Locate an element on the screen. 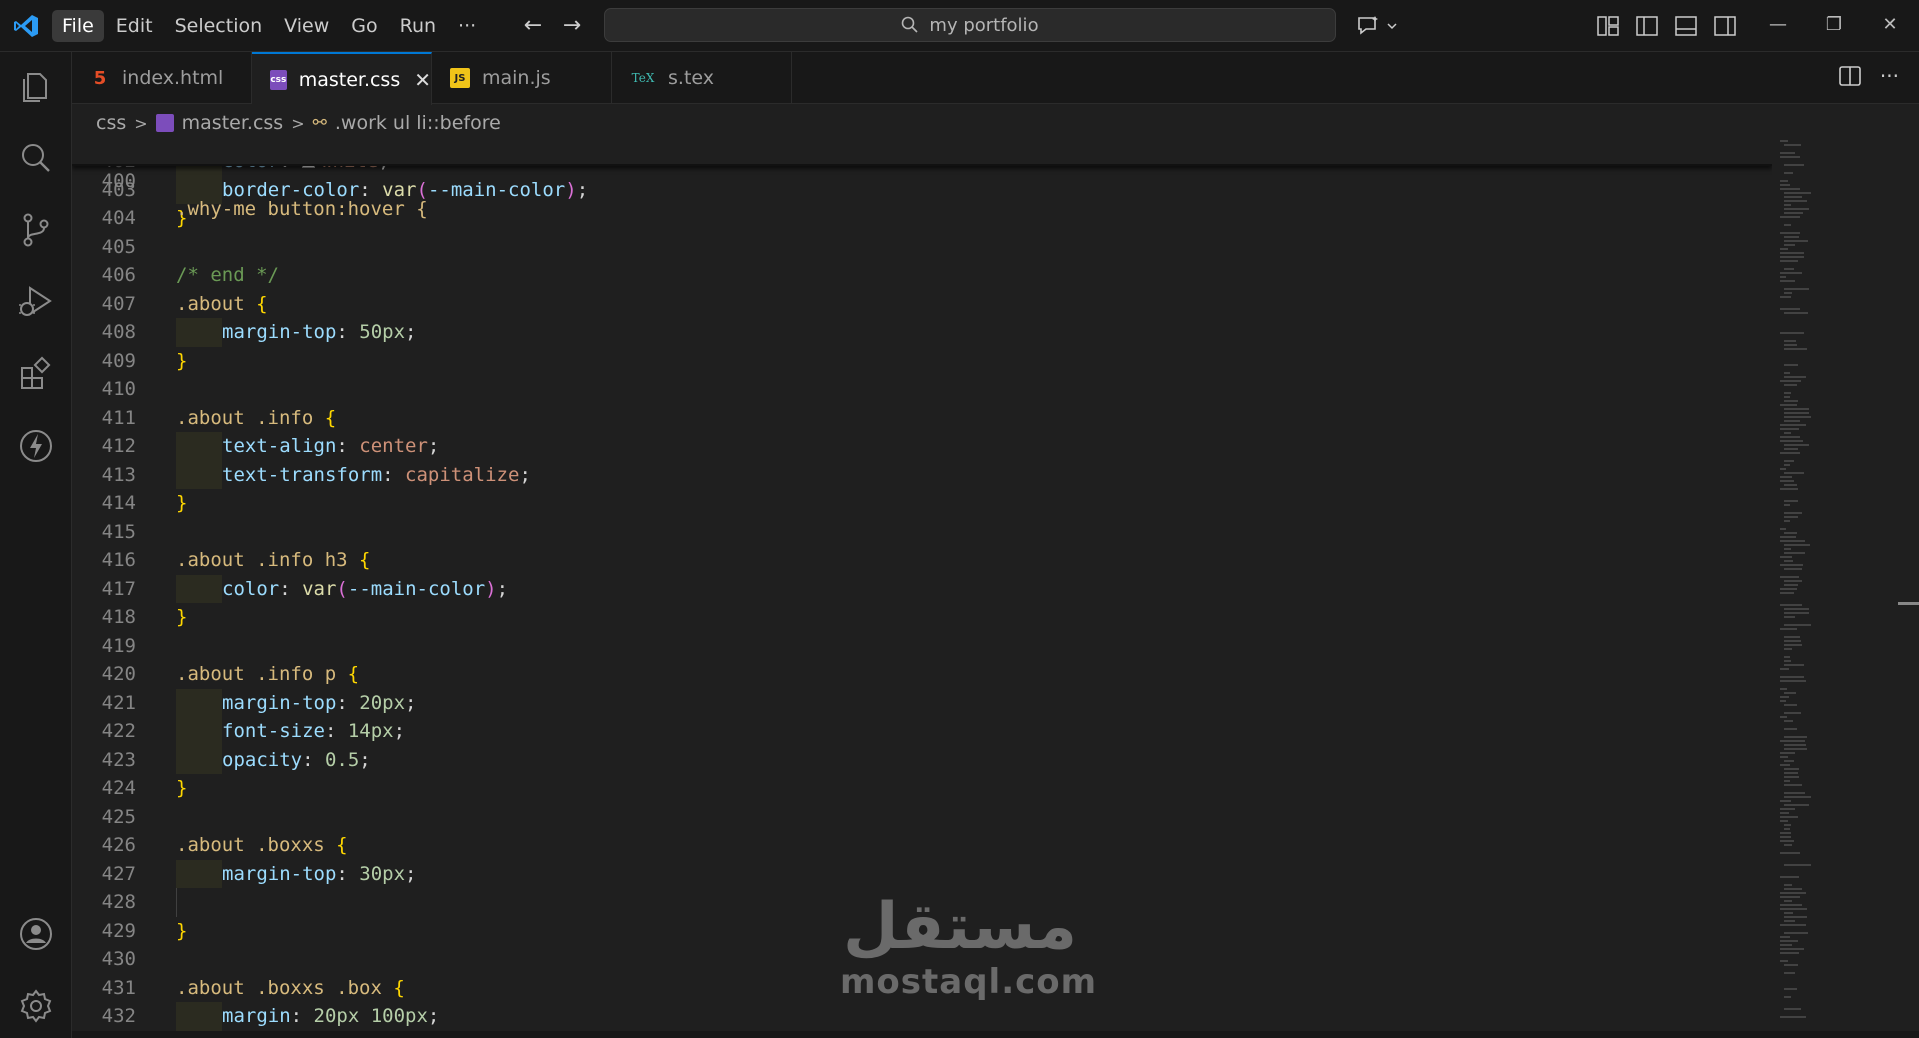 This screenshot has height=1038, width=1919. menu-file: File is located at coordinates (78, 26).